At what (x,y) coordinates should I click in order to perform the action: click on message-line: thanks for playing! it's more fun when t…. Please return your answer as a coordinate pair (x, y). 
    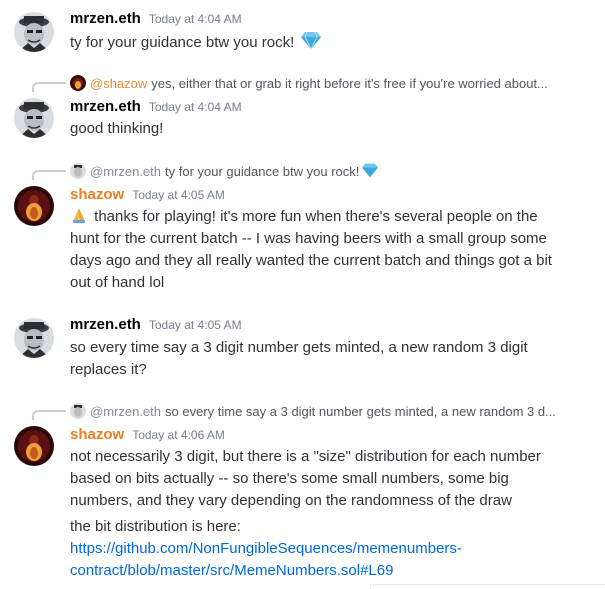
    Looking at the image, I should click on (330, 217).